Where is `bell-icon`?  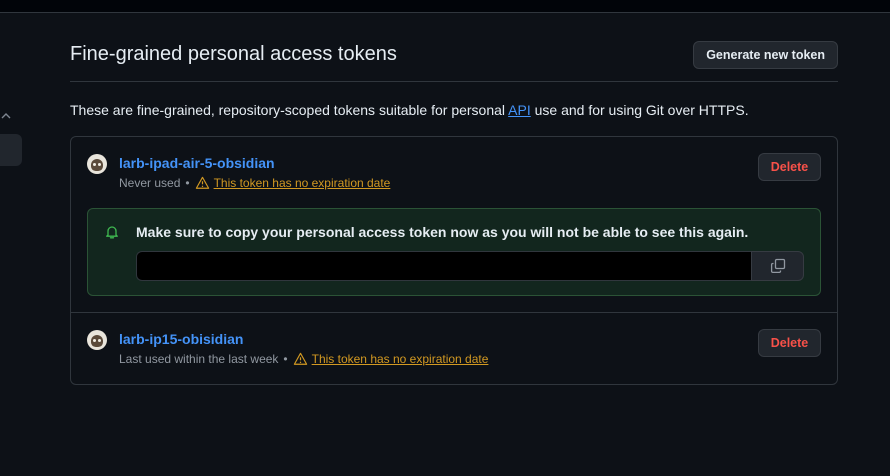 bell-icon is located at coordinates (112, 232).